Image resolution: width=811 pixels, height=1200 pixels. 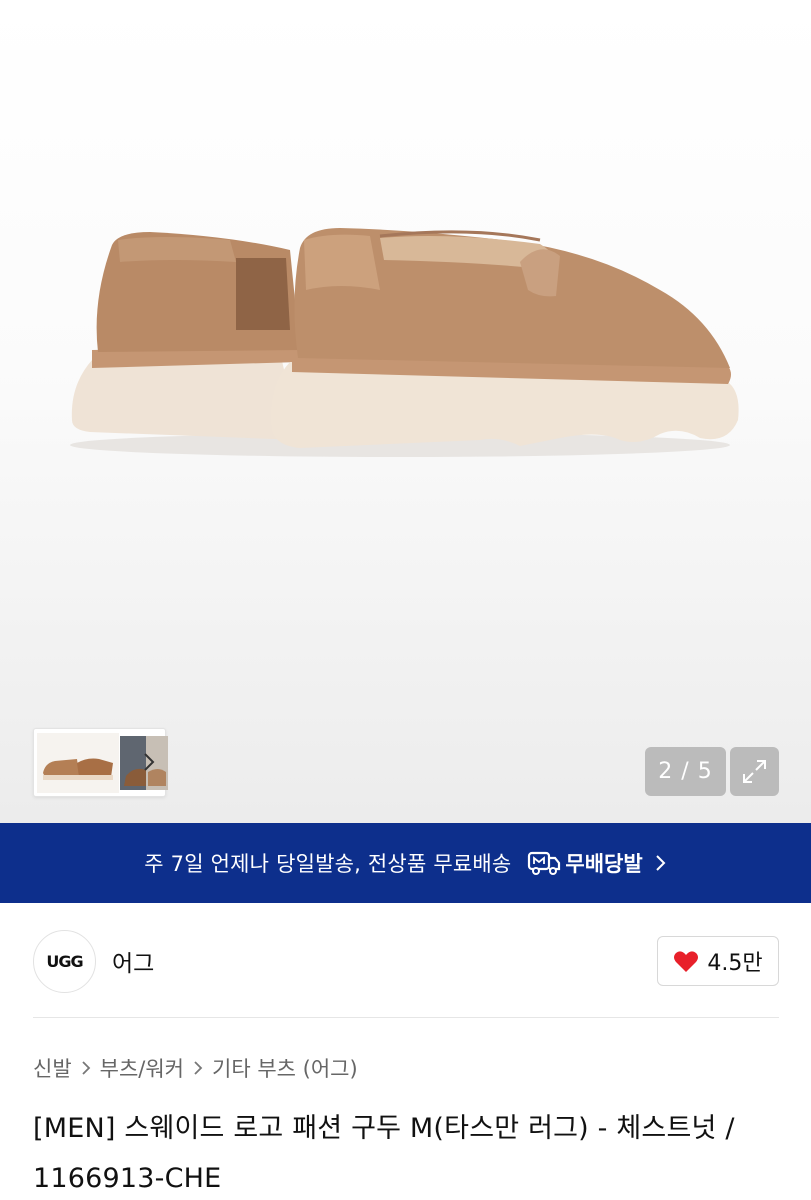 What do you see at coordinates (505, 338) in the screenshot?
I see `right-shoe` at bounding box center [505, 338].